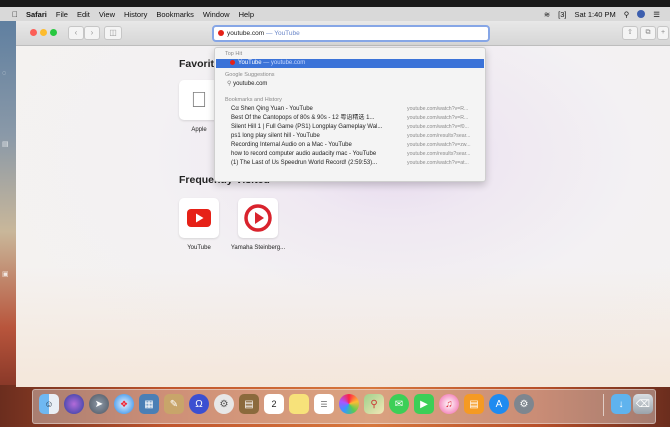  What do you see at coordinates (603, 405) in the screenshot?
I see `dock-separator` at bounding box center [603, 405].